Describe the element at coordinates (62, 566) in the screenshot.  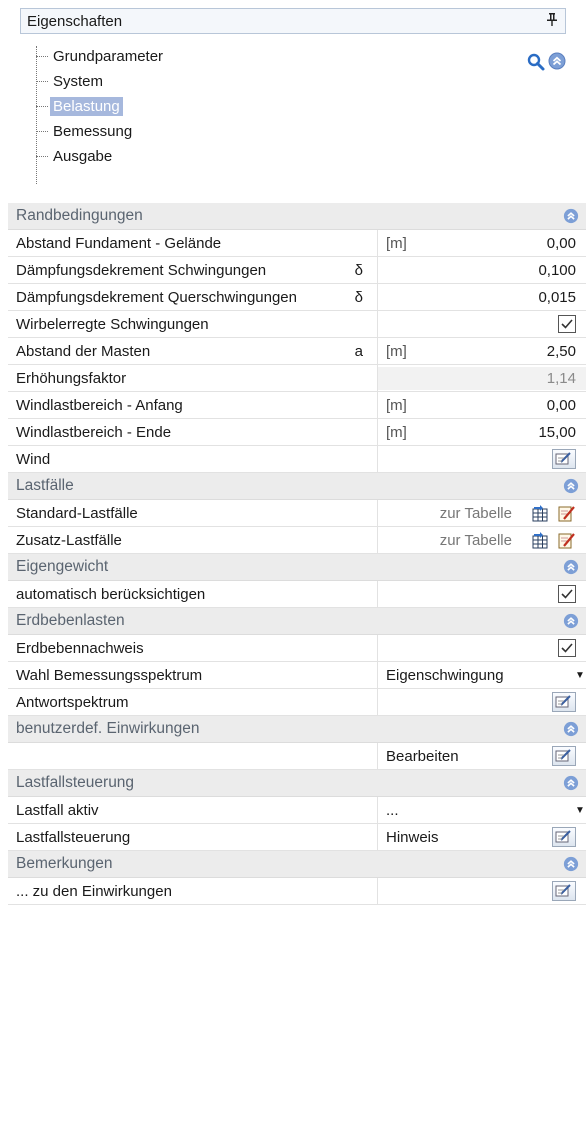
I see `section-title: Eigengewicht` at that location.